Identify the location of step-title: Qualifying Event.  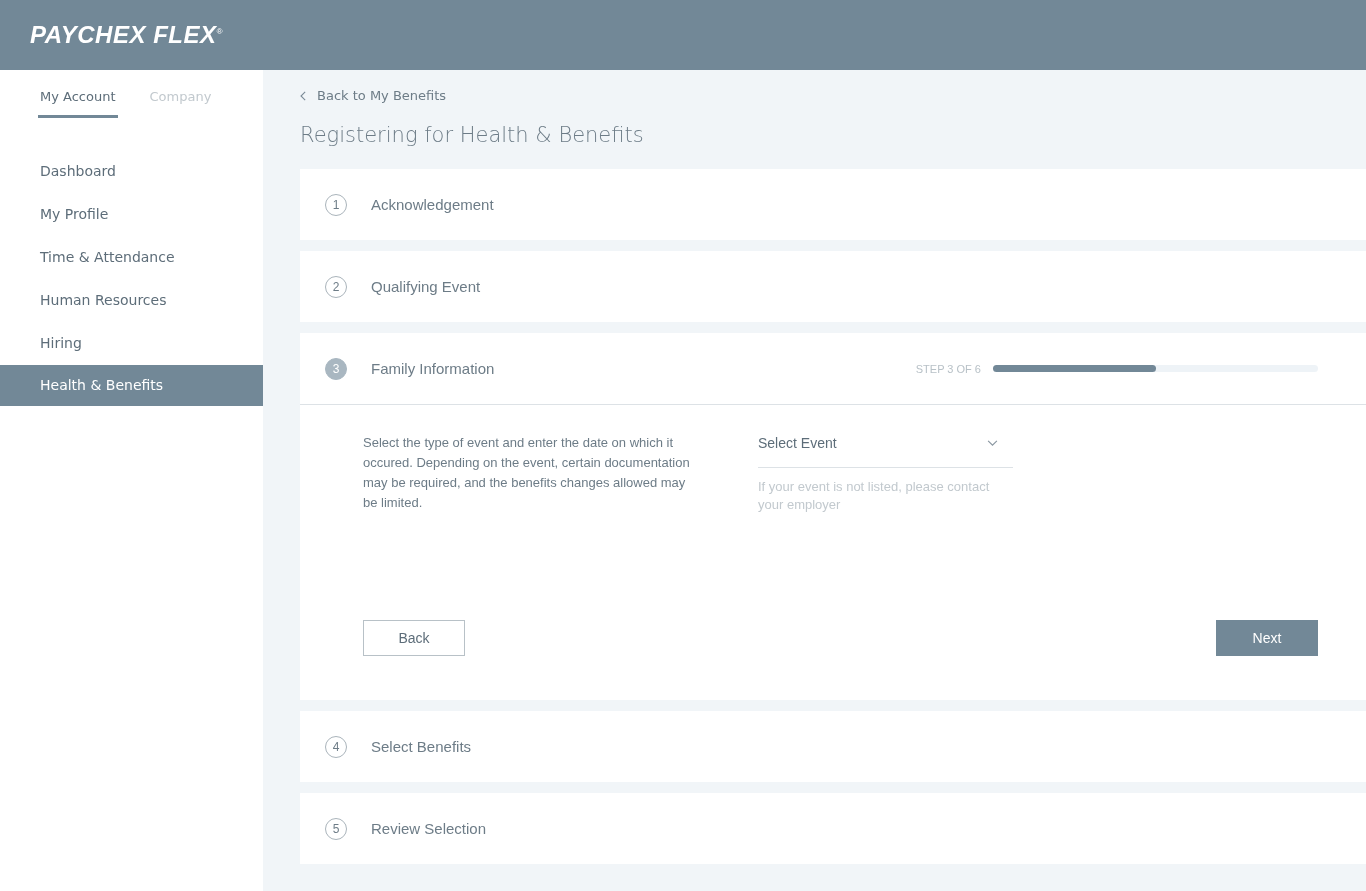
(426, 286).